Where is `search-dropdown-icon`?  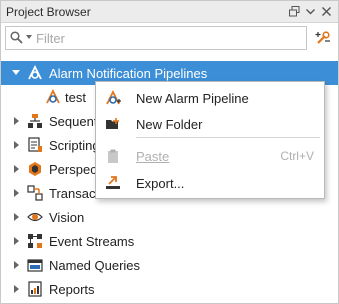 search-dropdown-icon is located at coordinates (29, 37).